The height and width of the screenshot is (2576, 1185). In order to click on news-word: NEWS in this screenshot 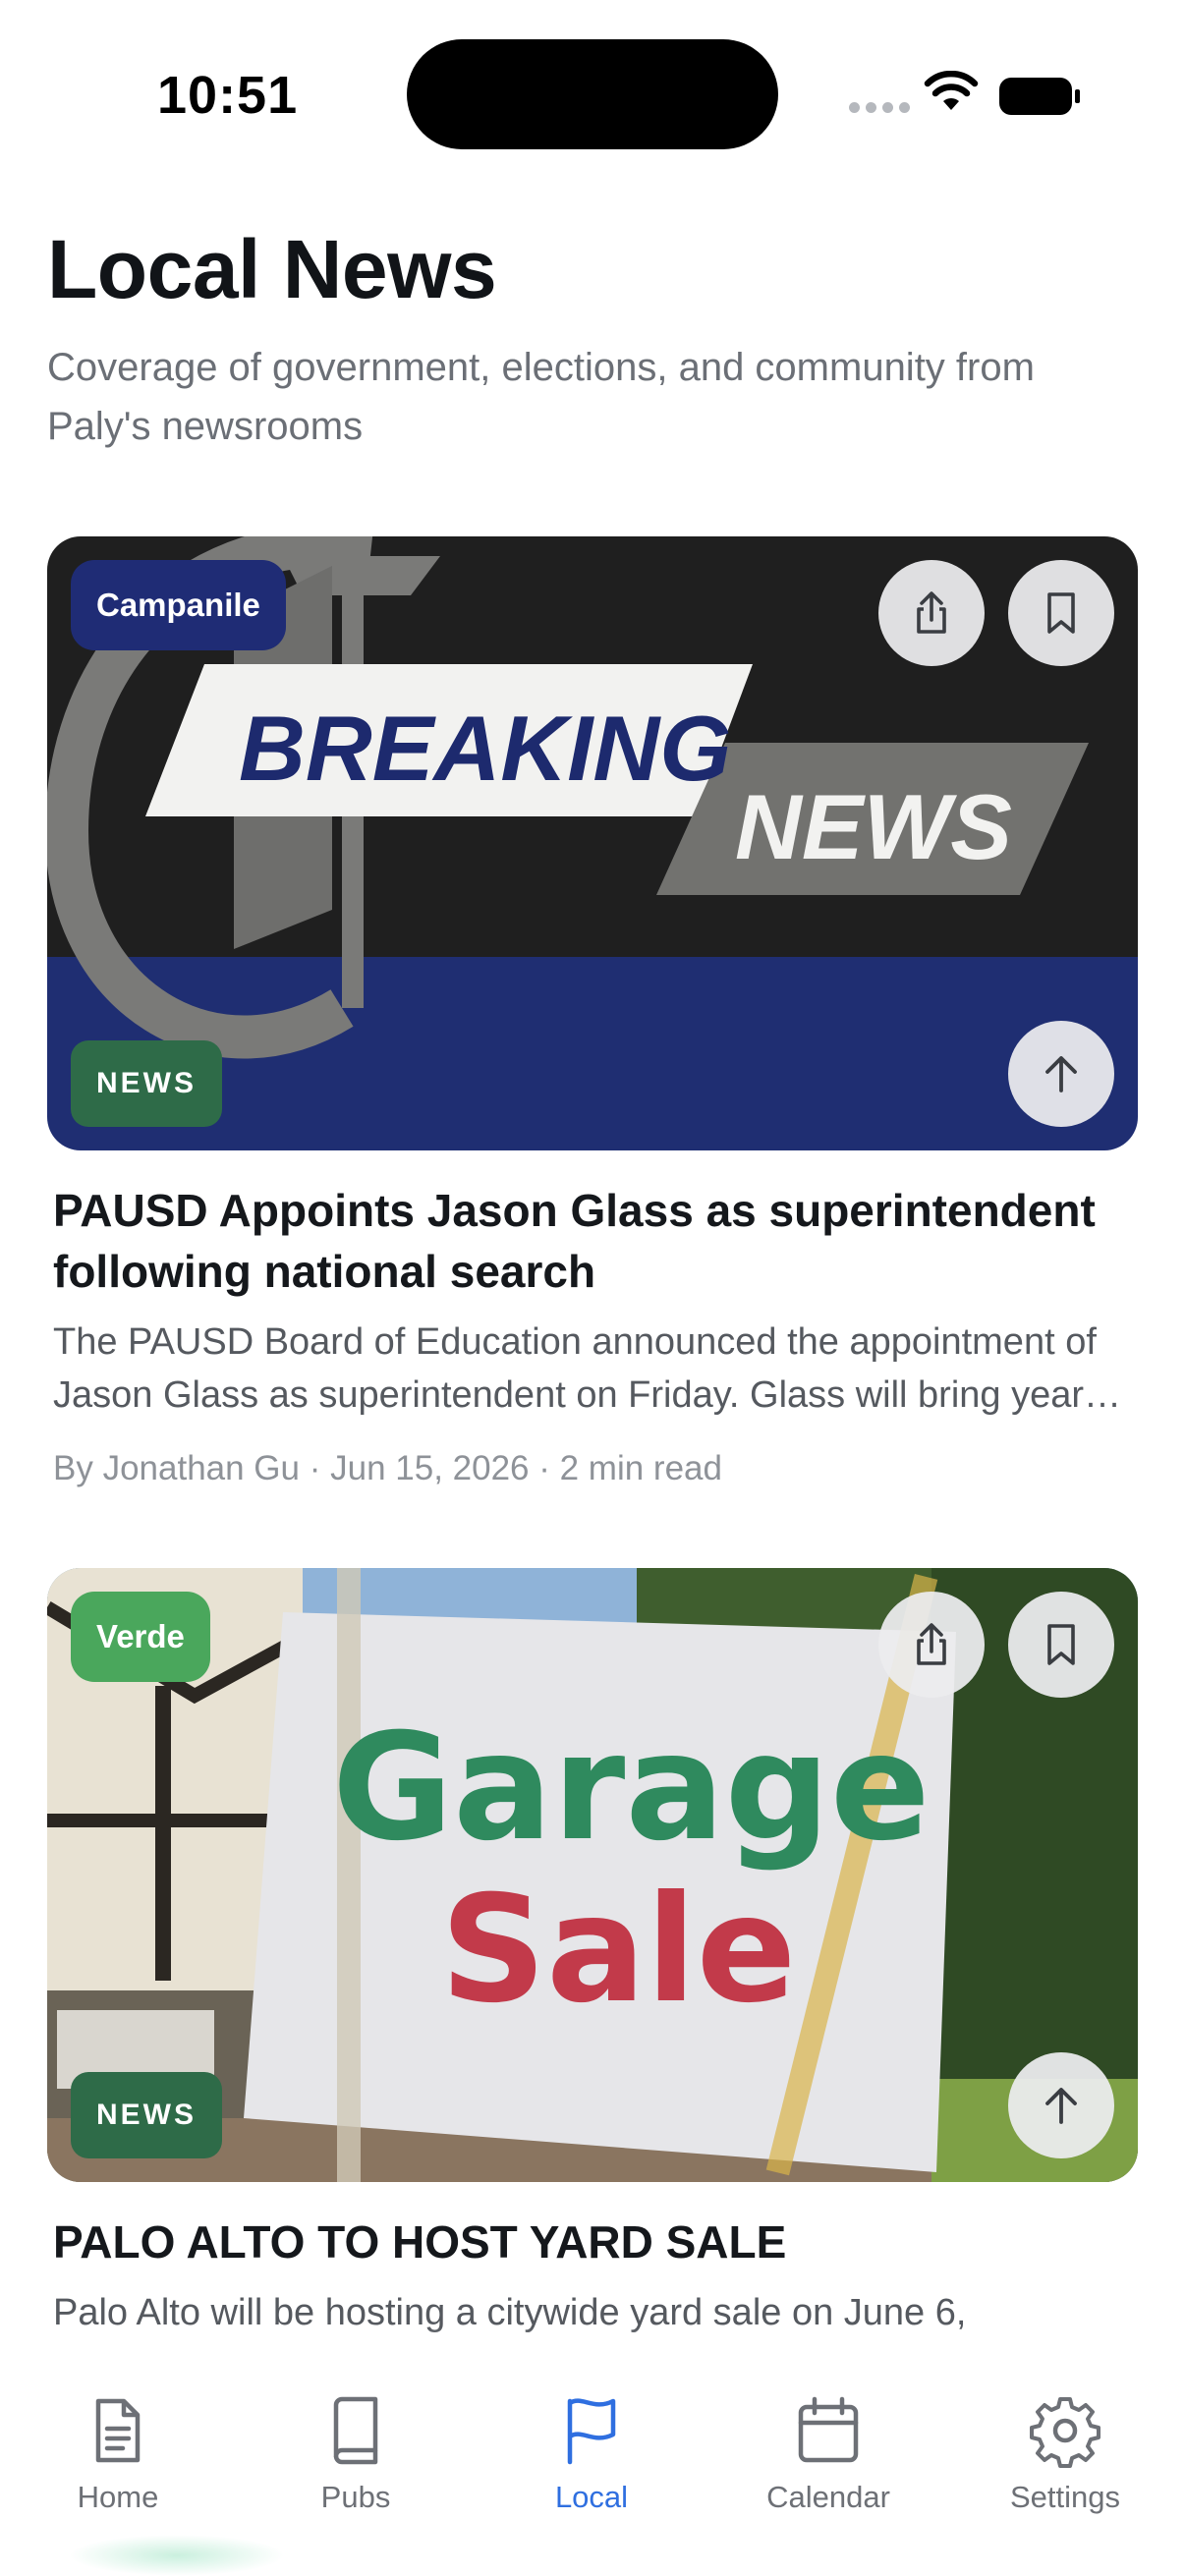, I will do `click(874, 826)`.